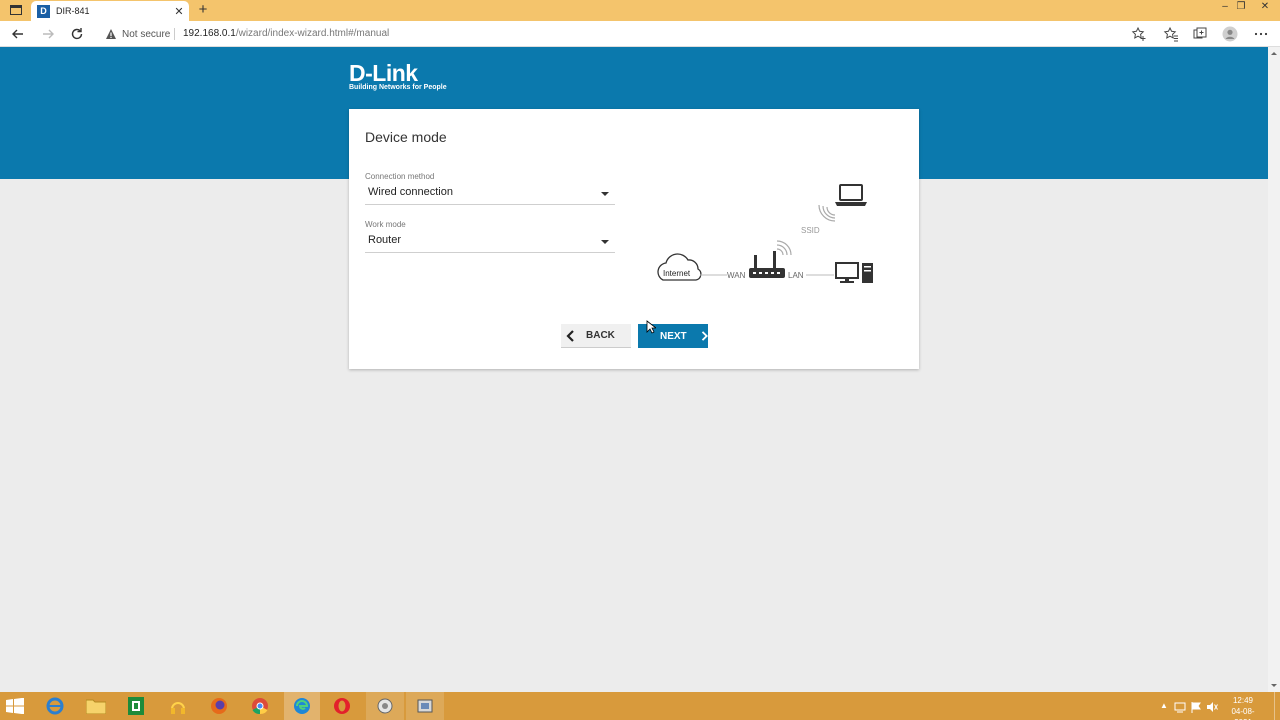 This screenshot has width=1280, height=720. I want to click on url-path: /wizard/index-wizard.html#/manual, so click(312, 33).